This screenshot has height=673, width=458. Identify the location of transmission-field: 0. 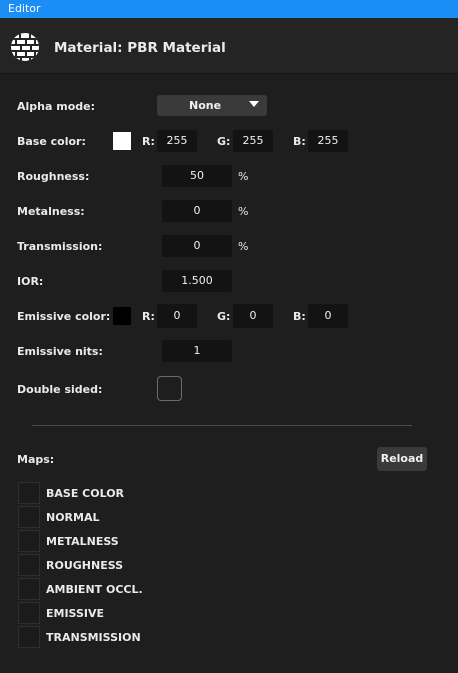
(197, 246).